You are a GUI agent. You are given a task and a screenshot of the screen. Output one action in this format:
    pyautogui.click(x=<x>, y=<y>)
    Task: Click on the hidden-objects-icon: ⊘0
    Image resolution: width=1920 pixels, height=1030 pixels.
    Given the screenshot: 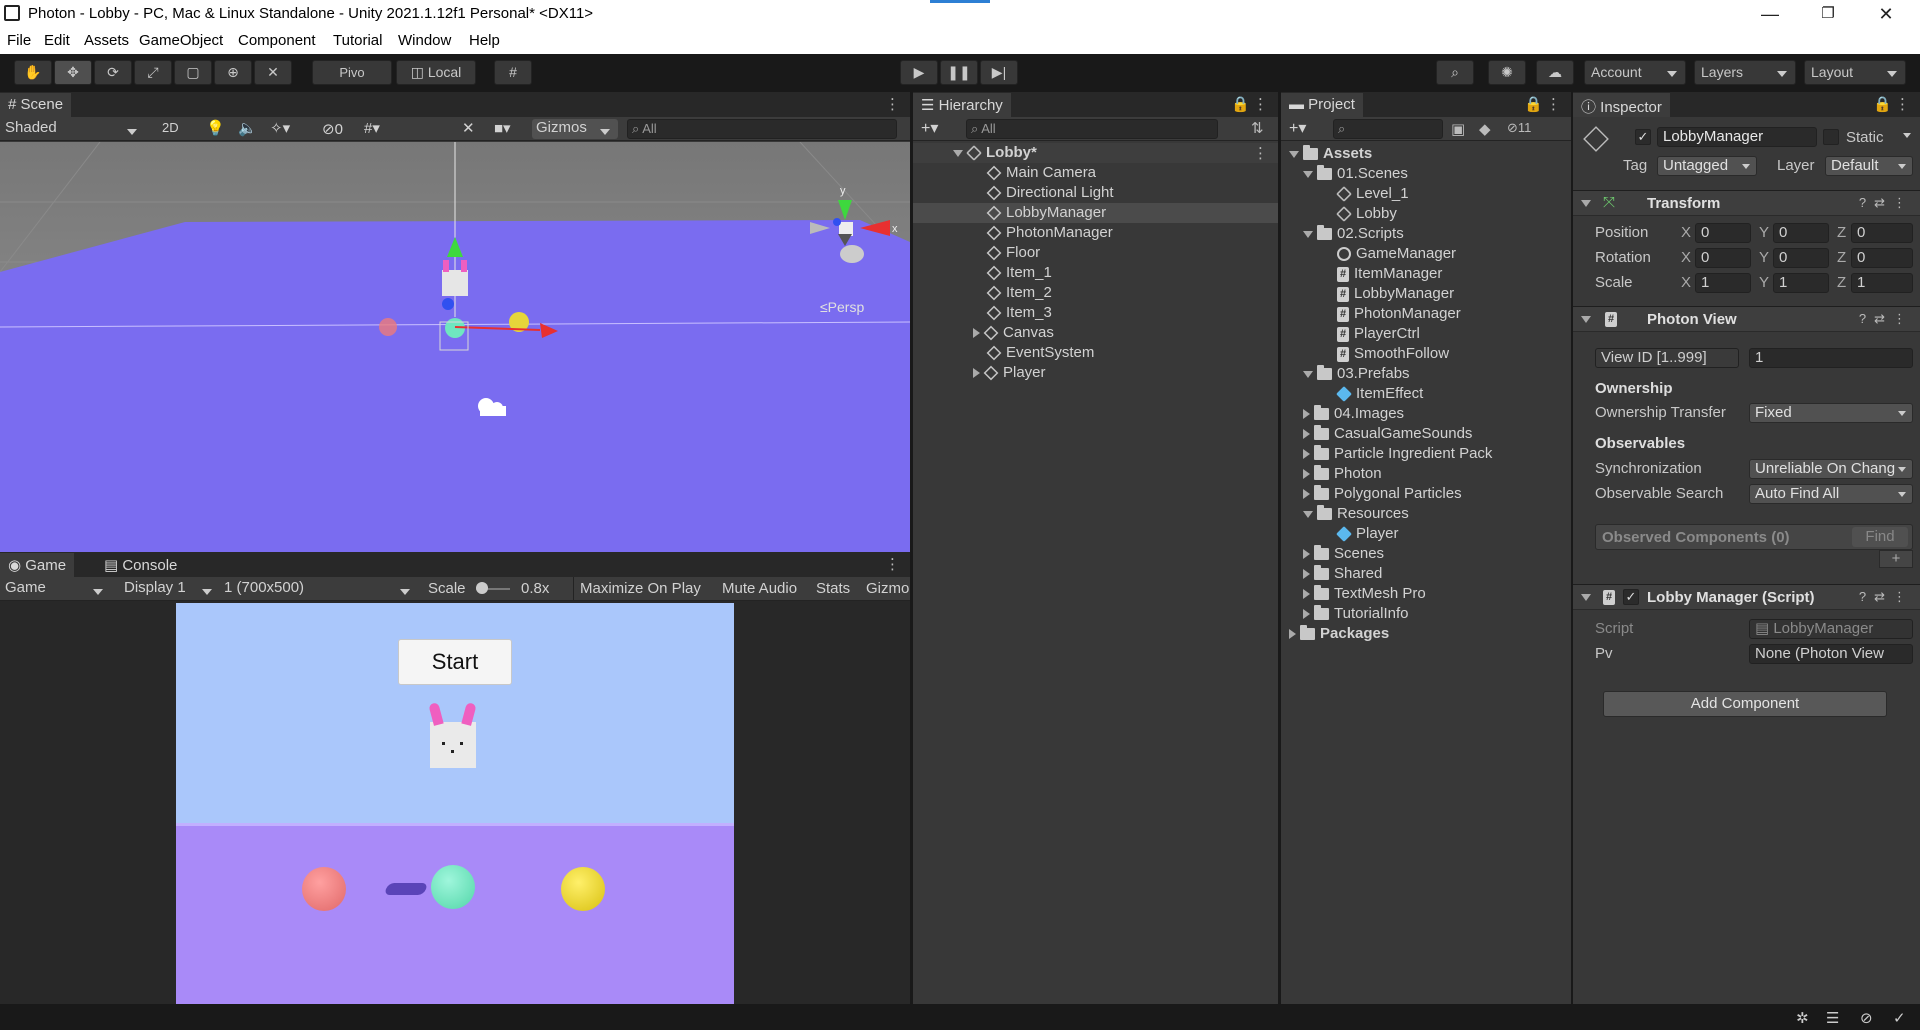 What is the action you would take?
    pyautogui.click(x=332, y=129)
    